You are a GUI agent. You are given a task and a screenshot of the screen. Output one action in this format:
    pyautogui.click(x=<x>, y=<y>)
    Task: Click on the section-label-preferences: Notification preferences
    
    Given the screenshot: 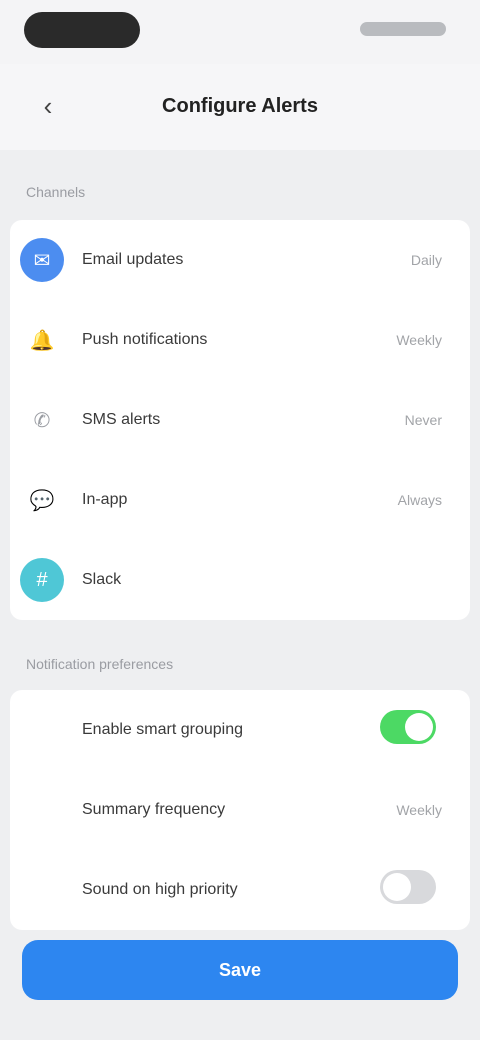 What is the action you would take?
    pyautogui.click(x=100, y=664)
    